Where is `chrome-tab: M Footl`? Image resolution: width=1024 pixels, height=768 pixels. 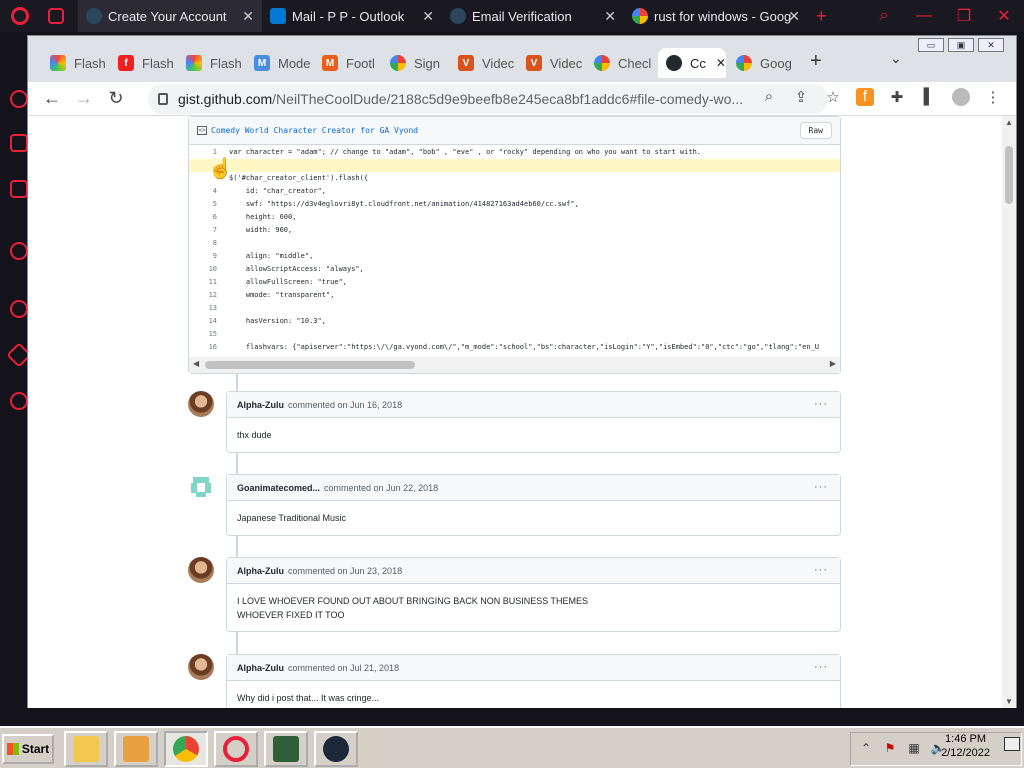 chrome-tab: M Footl is located at coordinates (349, 63).